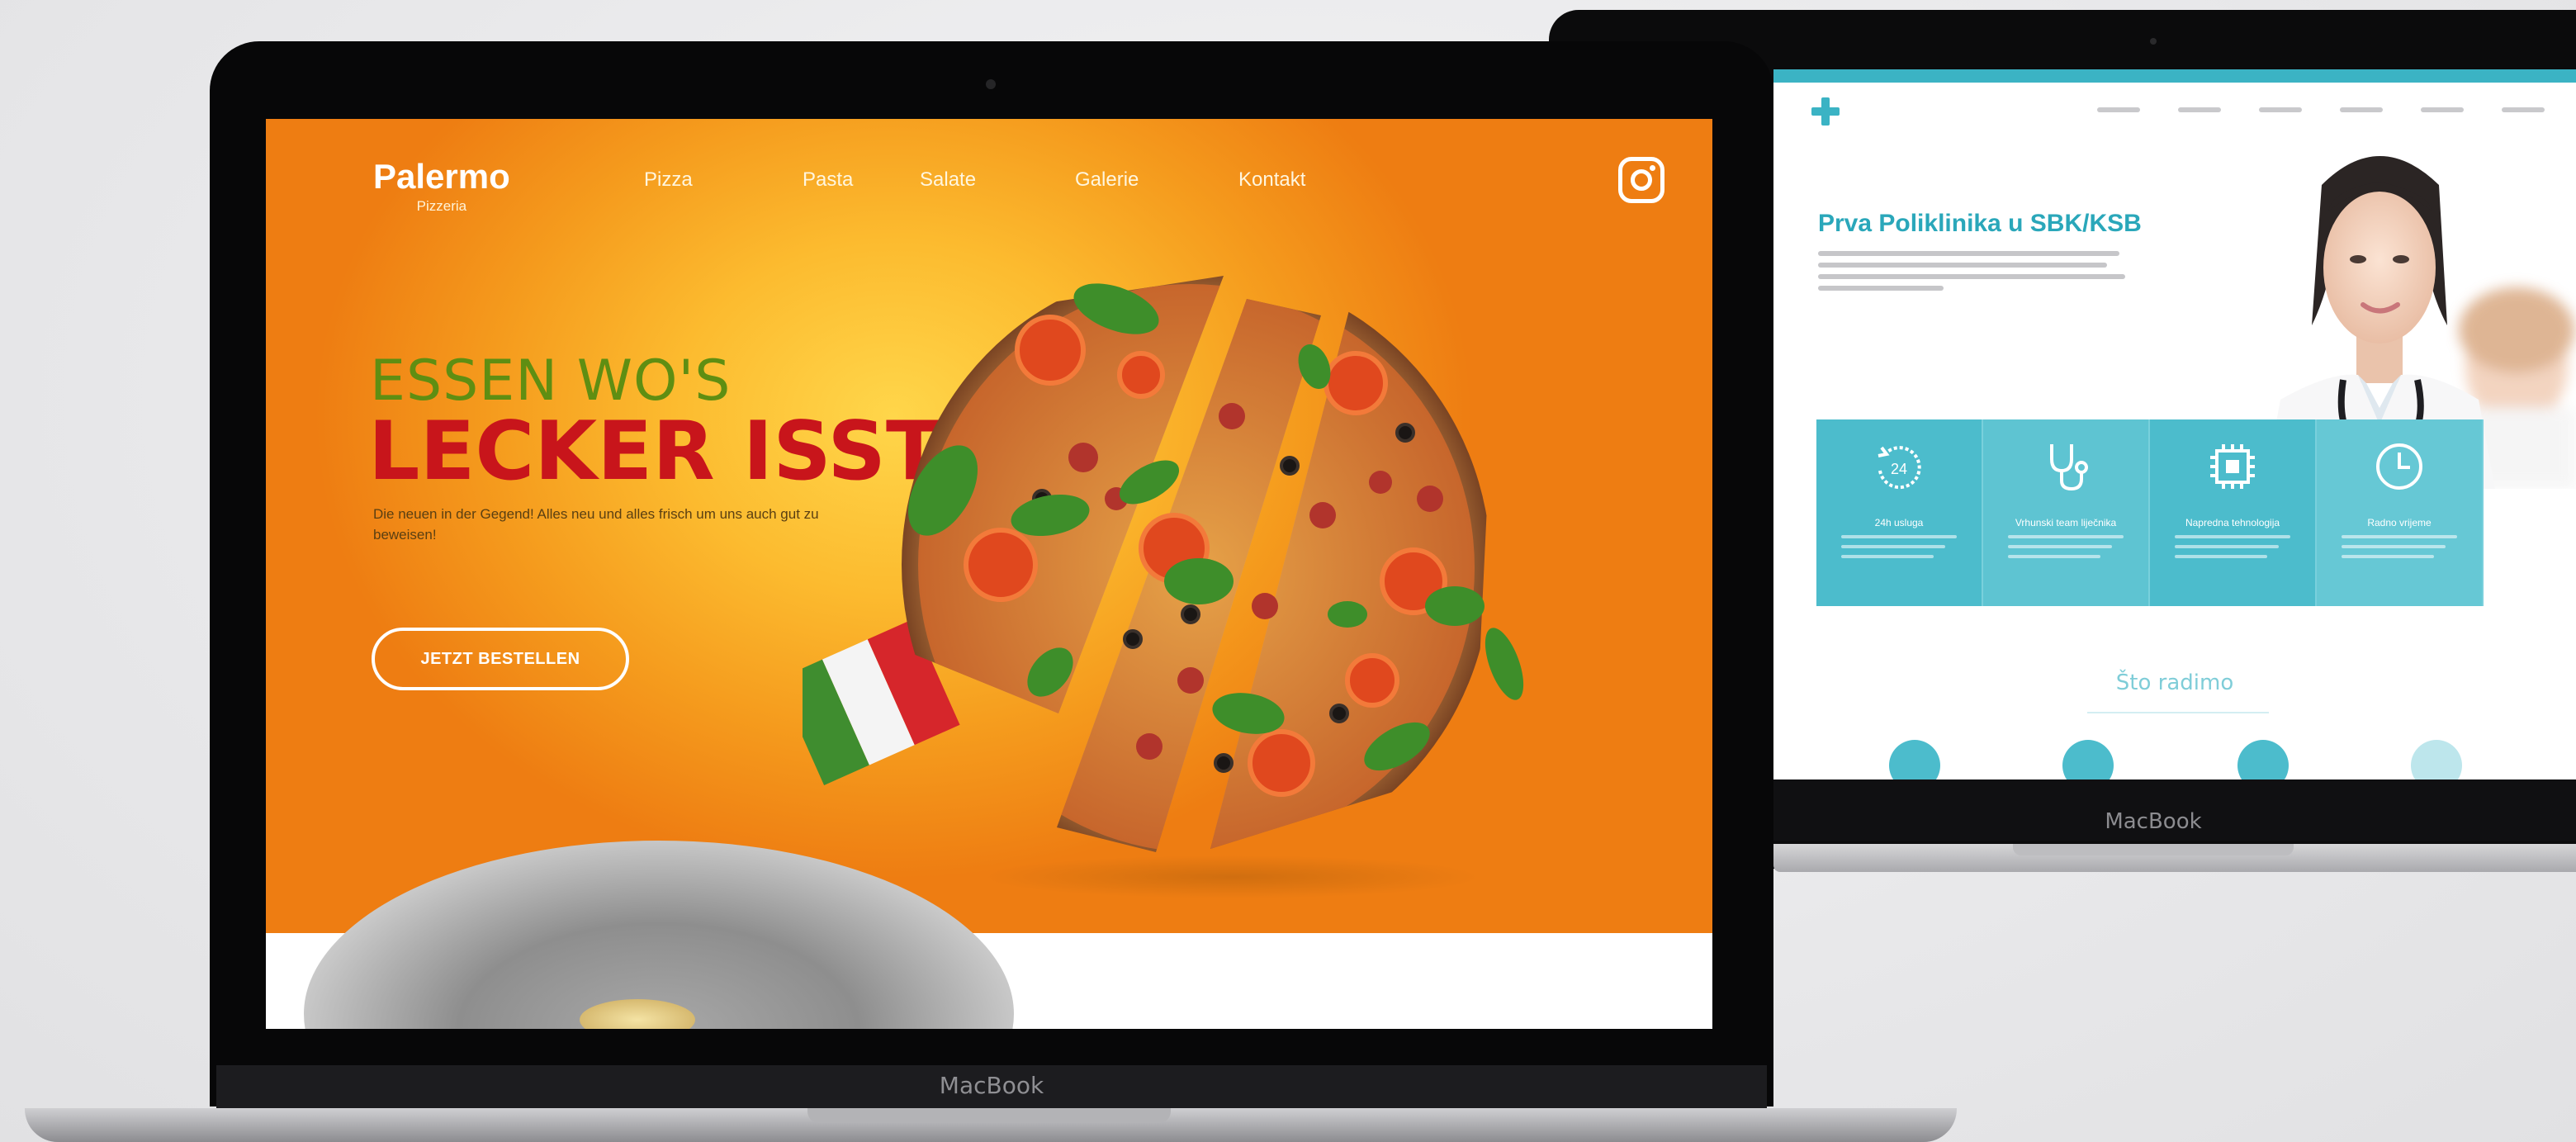  I want to click on svg-text: 24, so click(1899, 469).